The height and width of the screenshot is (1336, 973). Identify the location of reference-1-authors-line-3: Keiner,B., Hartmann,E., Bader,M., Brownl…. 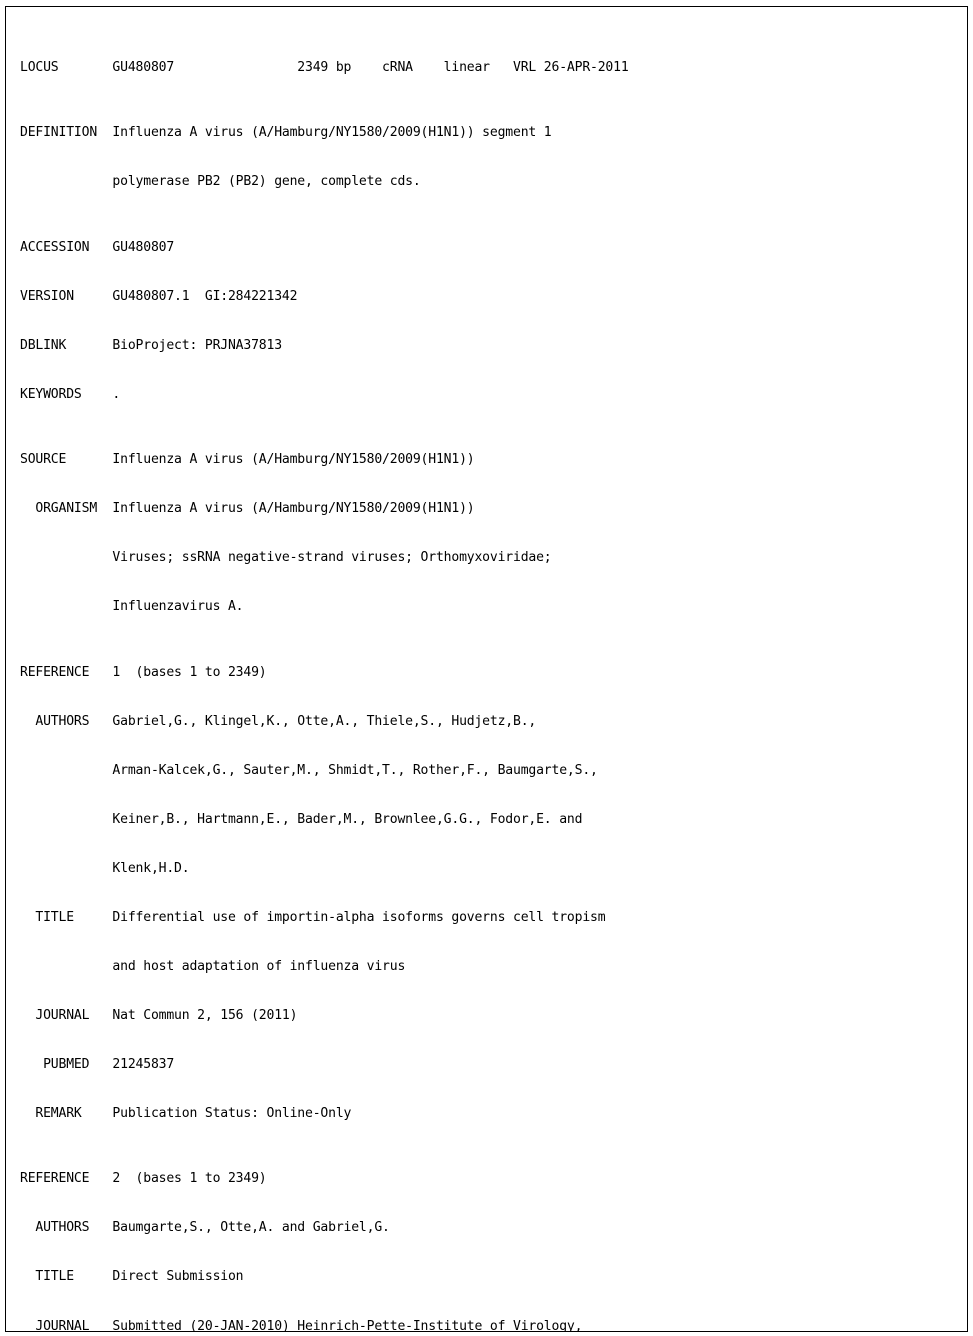
(301, 819).